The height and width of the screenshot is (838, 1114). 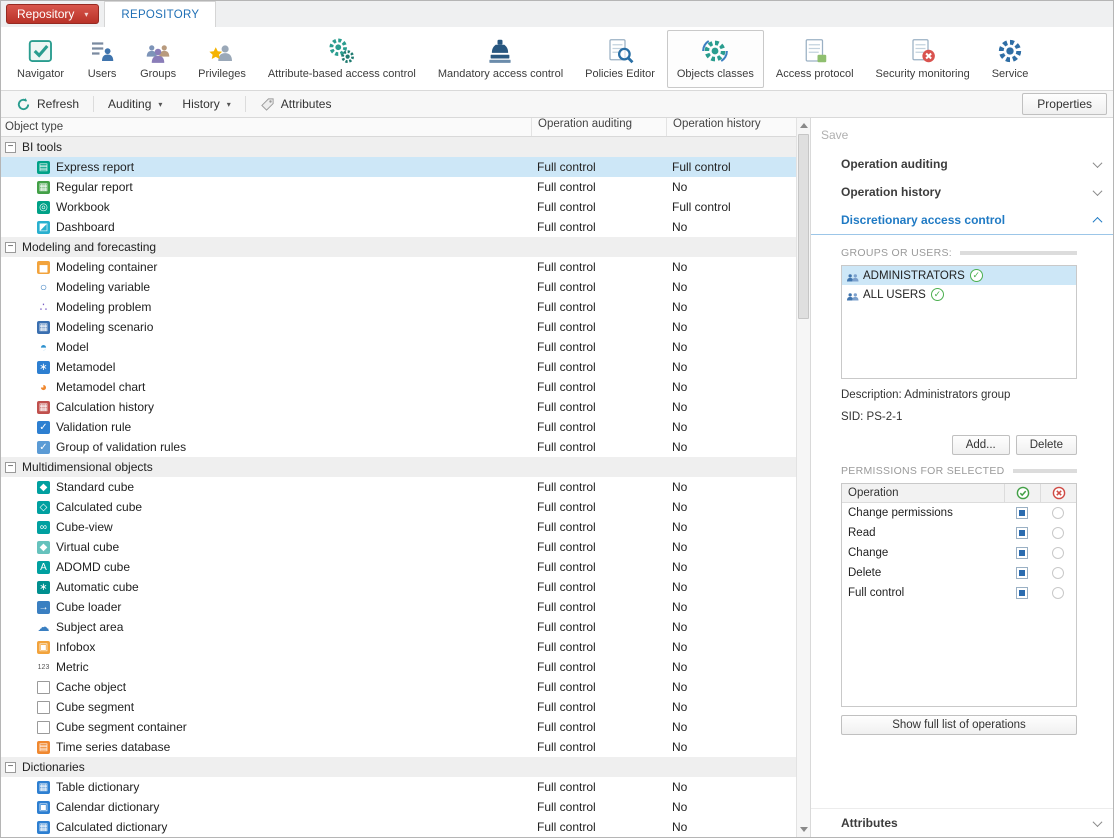 I want to click on group-row-multidimensional-objects: Multidimensional objects, so click(x=398, y=467).